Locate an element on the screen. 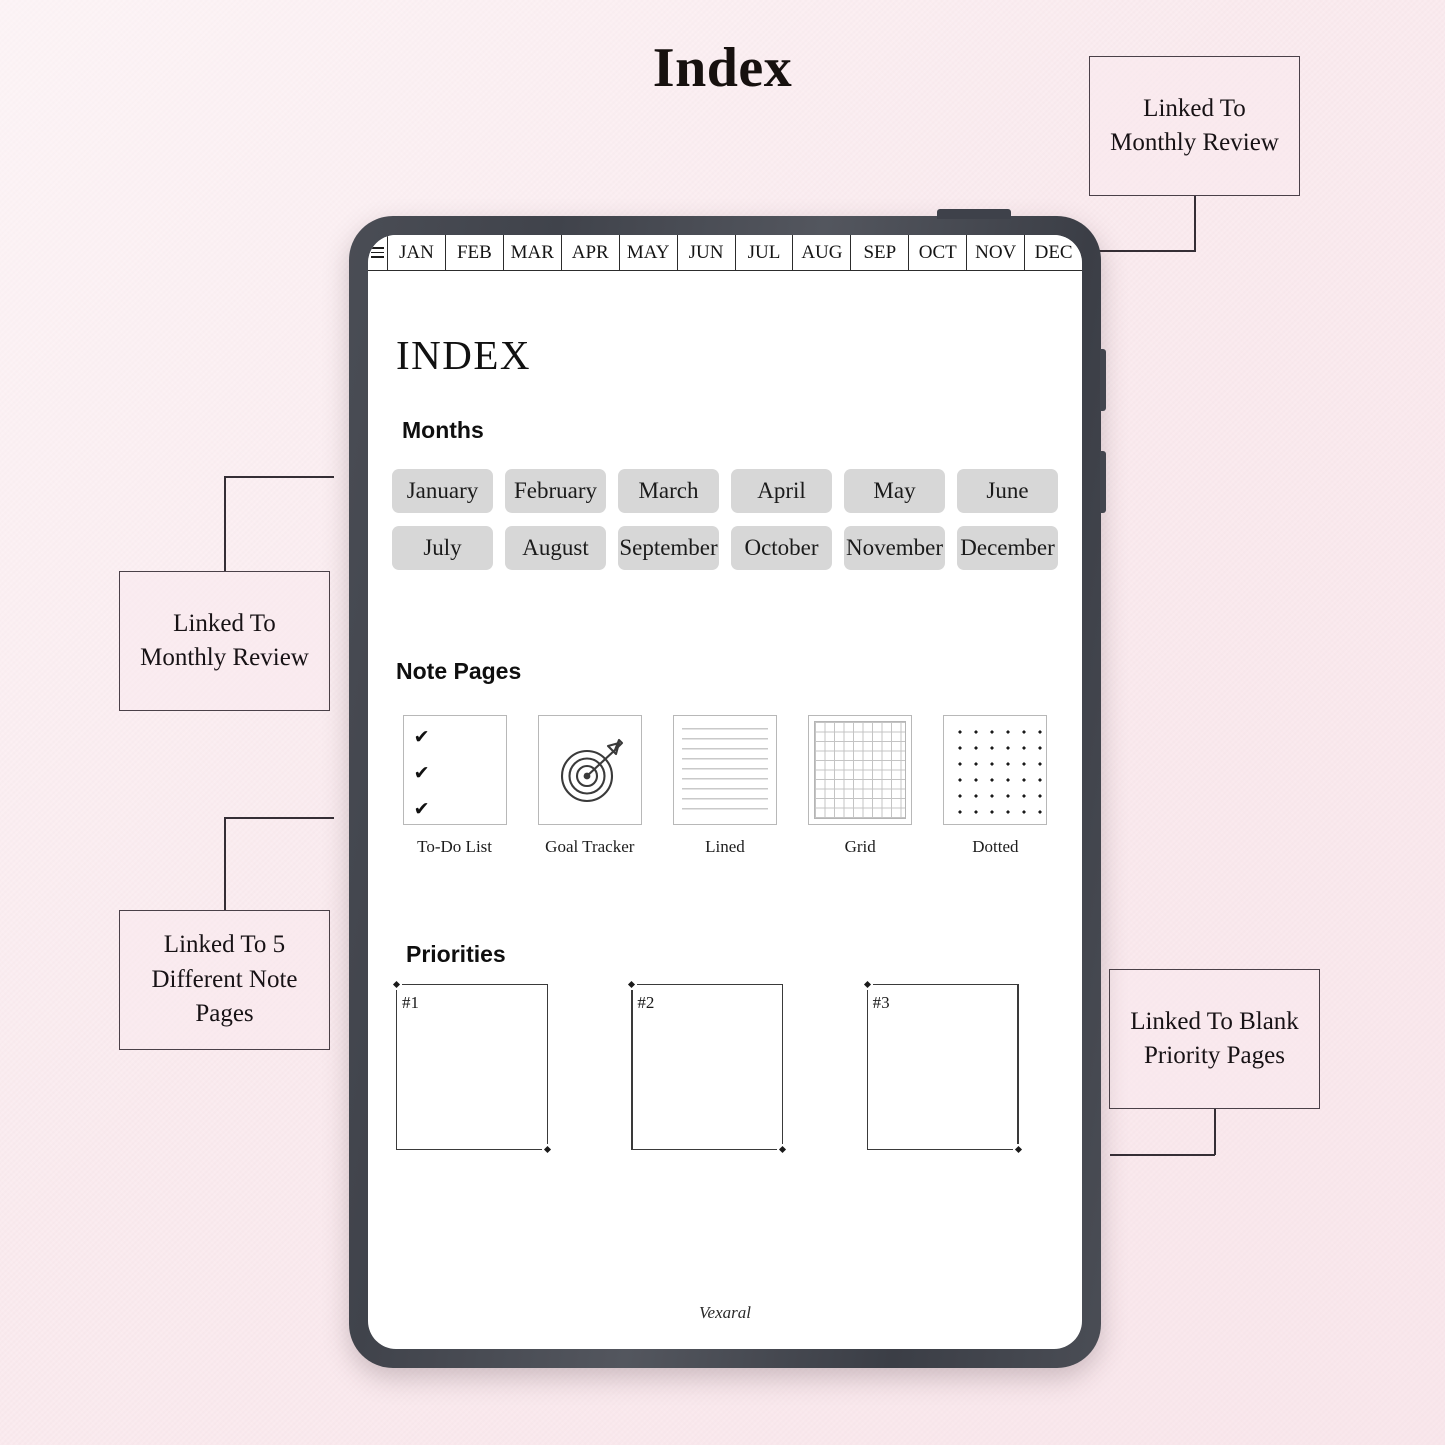 This screenshot has height=1445, width=1445. note-page-item-lined: Lined is located at coordinates (724, 786).